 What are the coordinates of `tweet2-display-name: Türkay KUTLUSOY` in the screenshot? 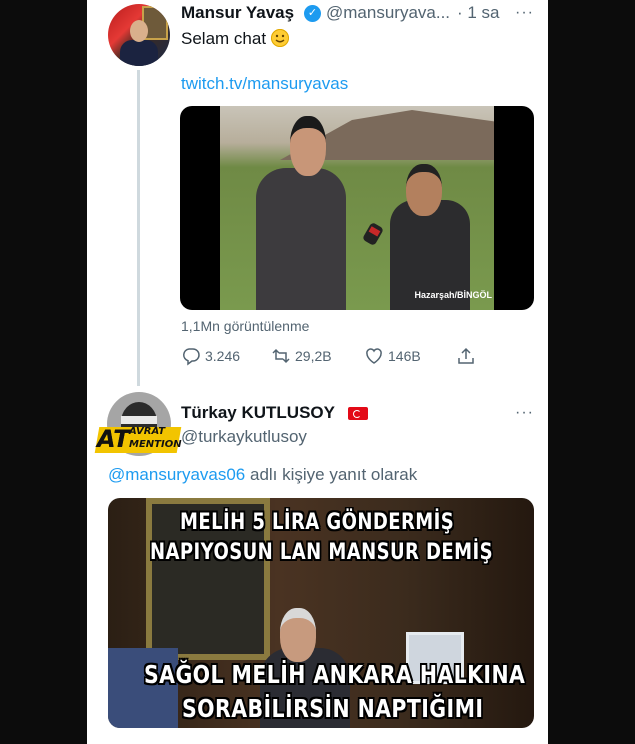 It's located at (258, 413).